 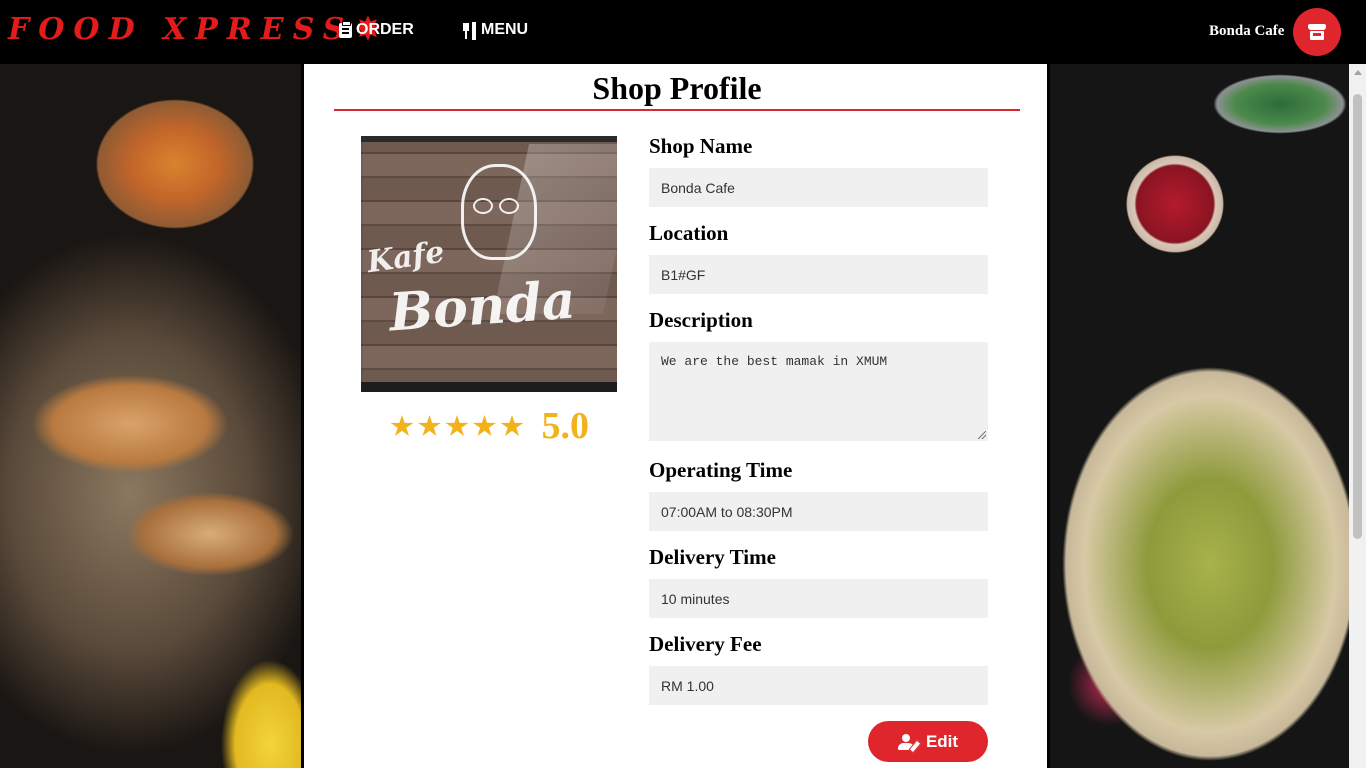 What do you see at coordinates (712, 557) in the screenshot?
I see `delivery-time-label: Delivery Time` at bounding box center [712, 557].